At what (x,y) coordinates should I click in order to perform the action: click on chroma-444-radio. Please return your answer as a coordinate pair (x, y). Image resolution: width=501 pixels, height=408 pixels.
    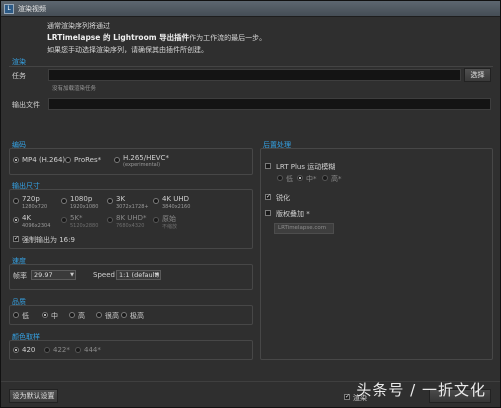
    Looking at the image, I should click on (78, 350).